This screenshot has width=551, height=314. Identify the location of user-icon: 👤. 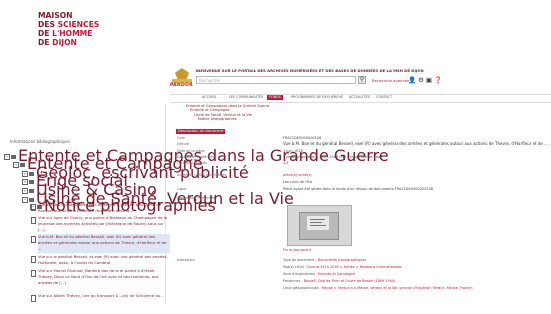
(413, 80).